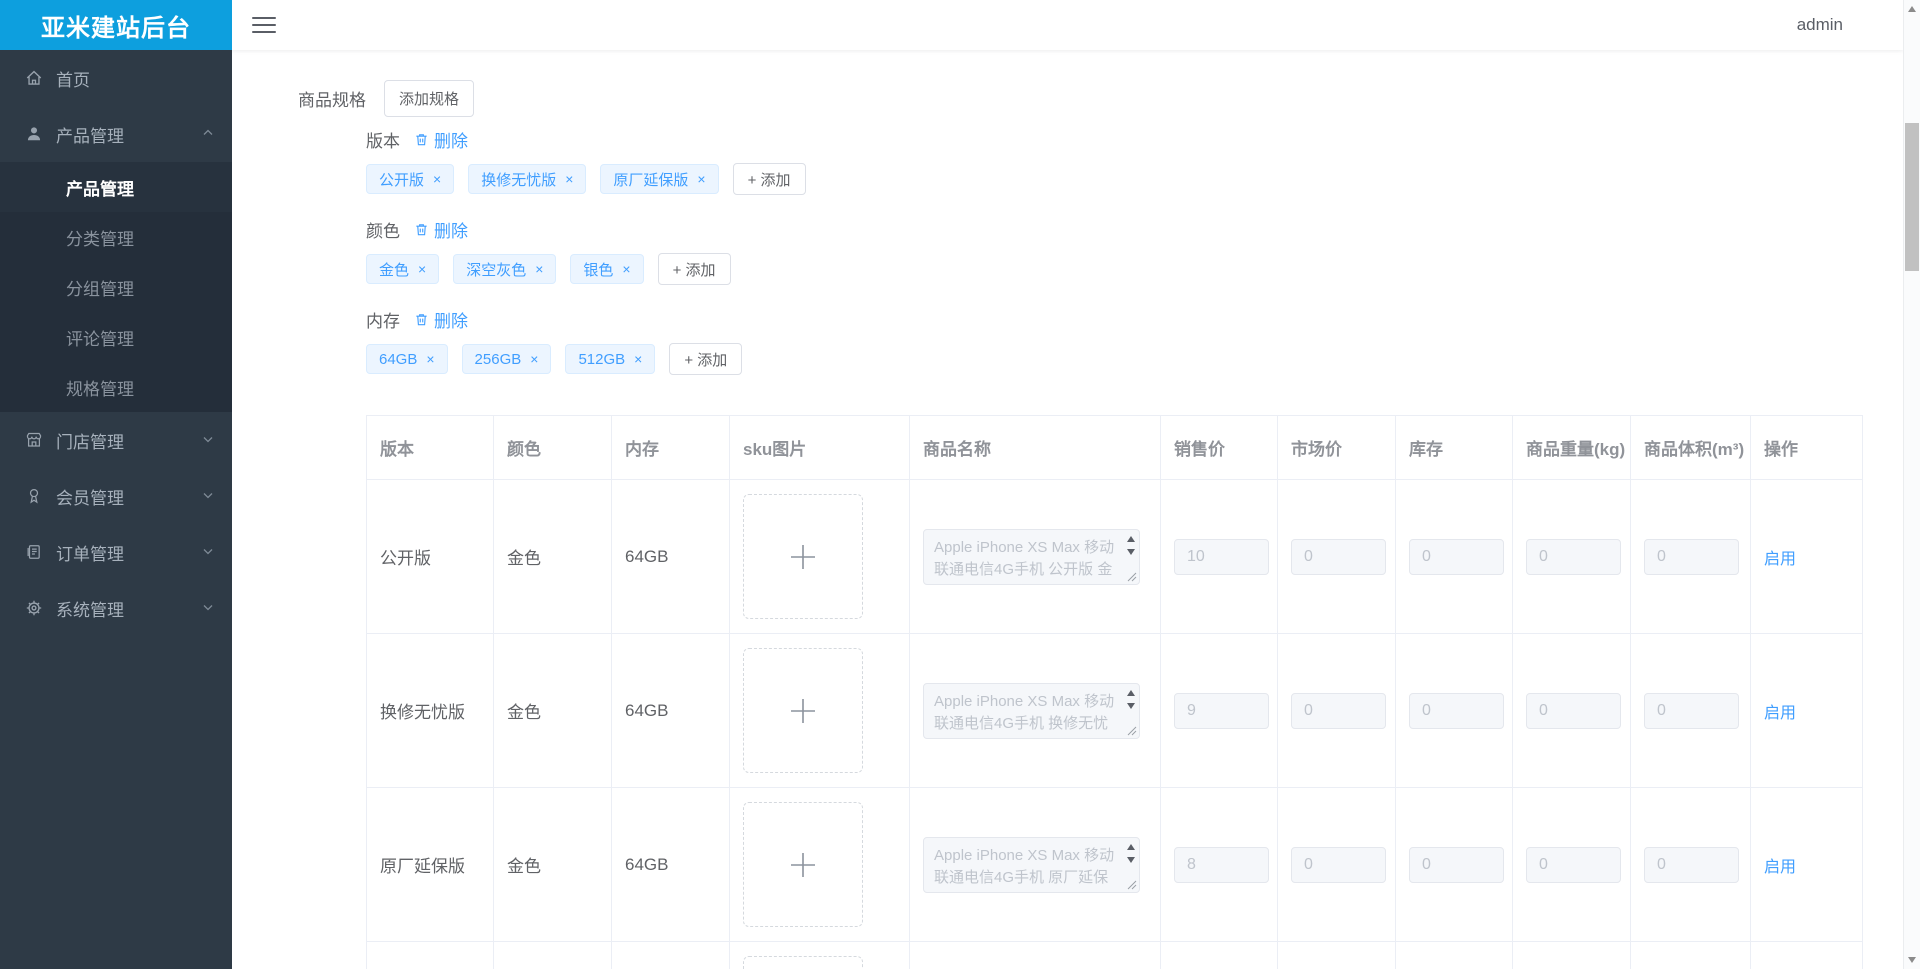  I want to click on scrollbar-up-arrow-icon, so click(1912, 9).